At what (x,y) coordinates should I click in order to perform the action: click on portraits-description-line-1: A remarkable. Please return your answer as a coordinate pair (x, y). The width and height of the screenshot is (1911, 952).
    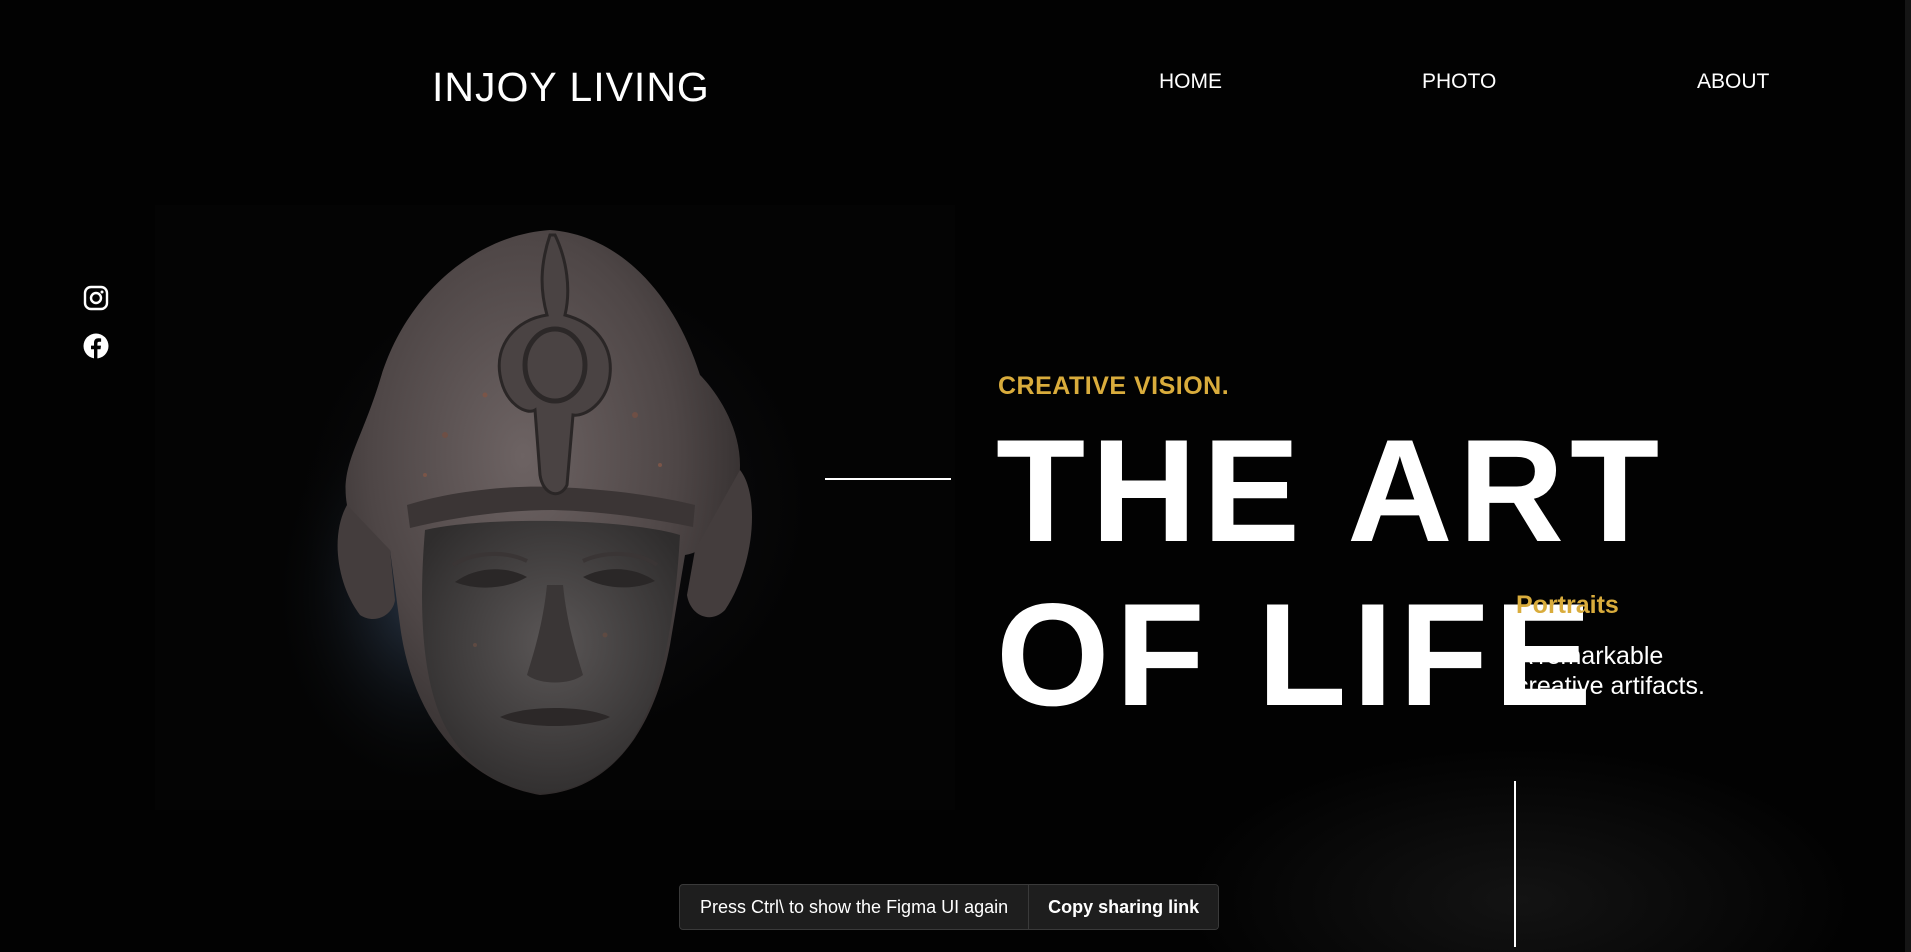
    Looking at the image, I should click on (1590, 656).